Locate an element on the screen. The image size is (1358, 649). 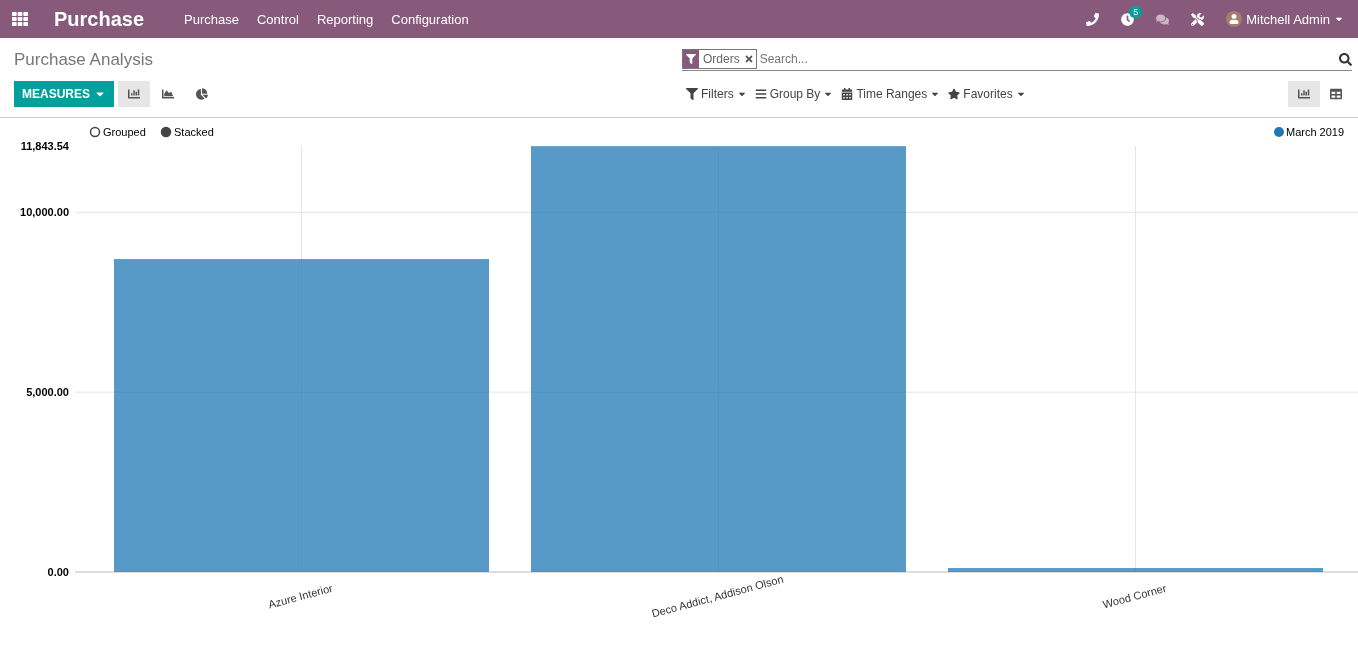
area-chart-icon is located at coordinates (168, 94).